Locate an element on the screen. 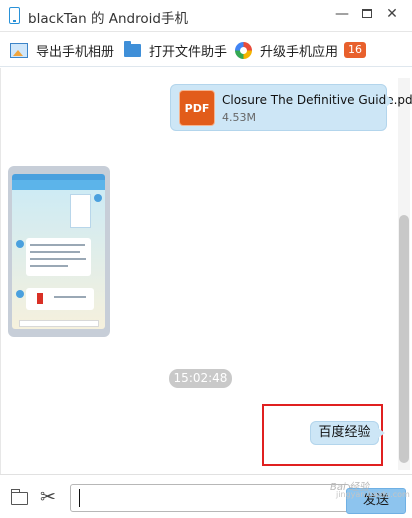 This screenshot has height=518, width=412. screenshot-pdf-icon is located at coordinates (43, 298).